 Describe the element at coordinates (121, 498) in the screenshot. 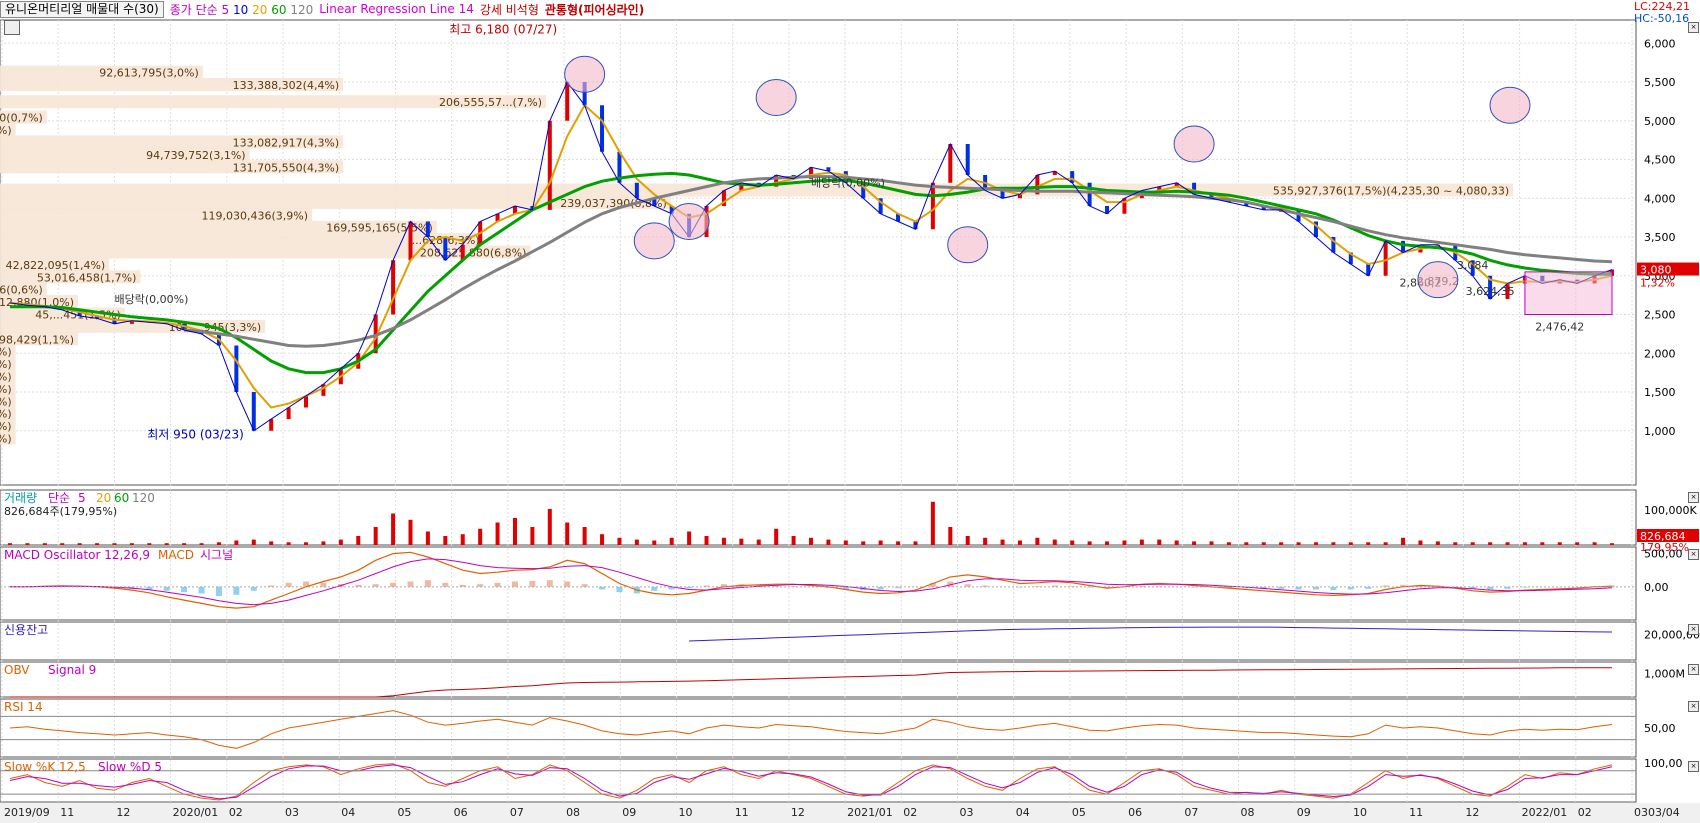

I see `volume-ma-period: 60` at that location.